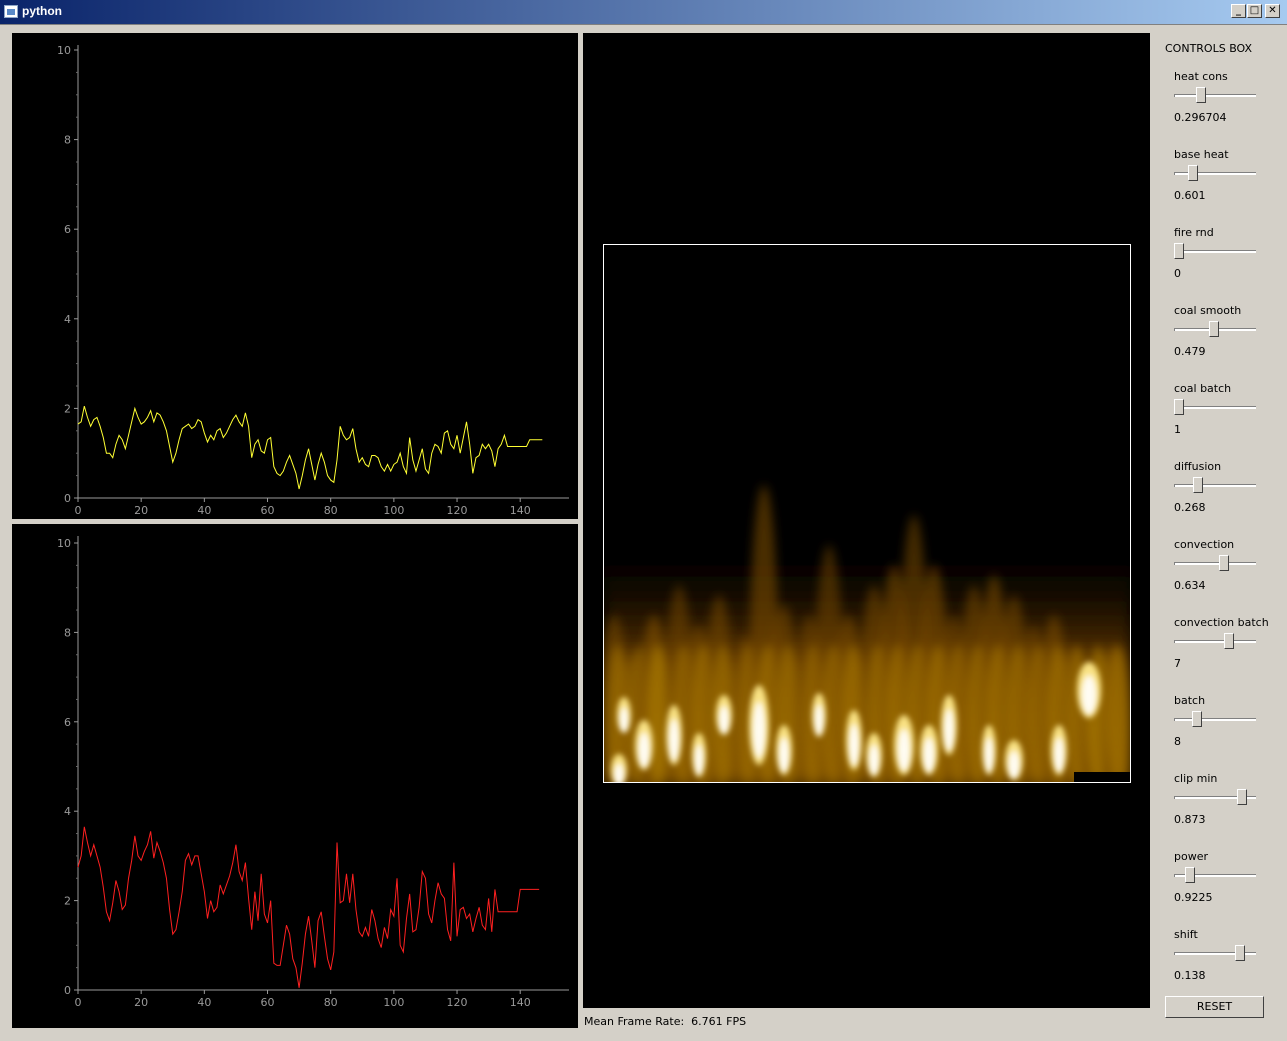  What do you see at coordinates (1238, 11) in the screenshot?
I see `minimize-button: _` at bounding box center [1238, 11].